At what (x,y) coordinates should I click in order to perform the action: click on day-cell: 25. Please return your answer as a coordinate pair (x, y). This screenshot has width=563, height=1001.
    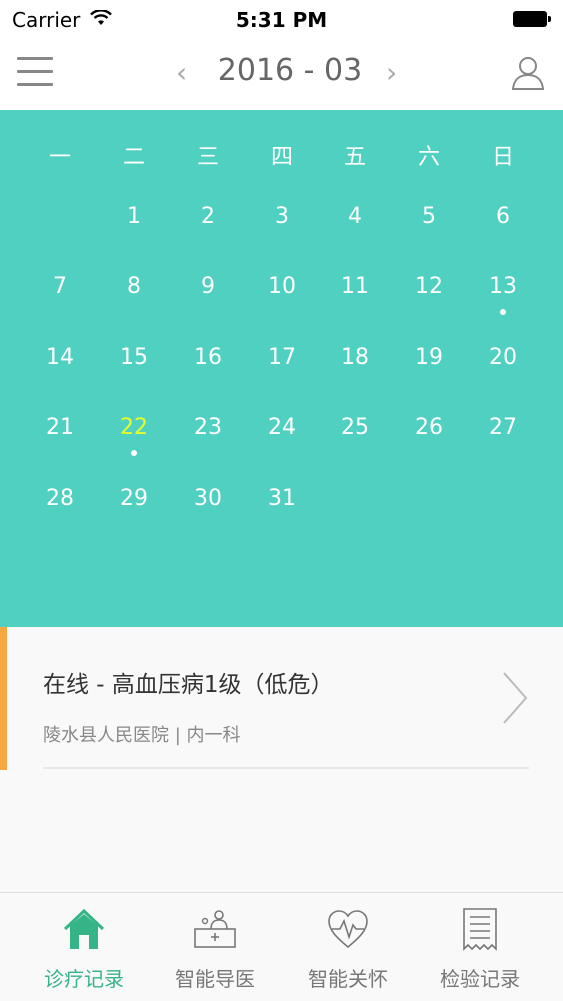
    Looking at the image, I should click on (355, 428).